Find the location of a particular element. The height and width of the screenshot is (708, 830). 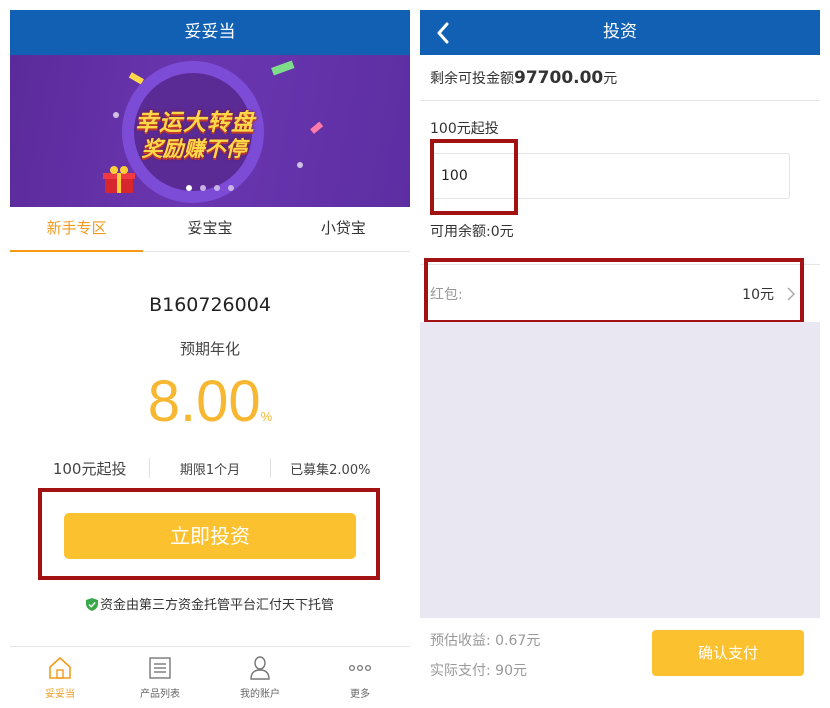

trust-note-text: 资金由第三方资金托管平台汇付天下托管 is located at coordinates (216, 605).